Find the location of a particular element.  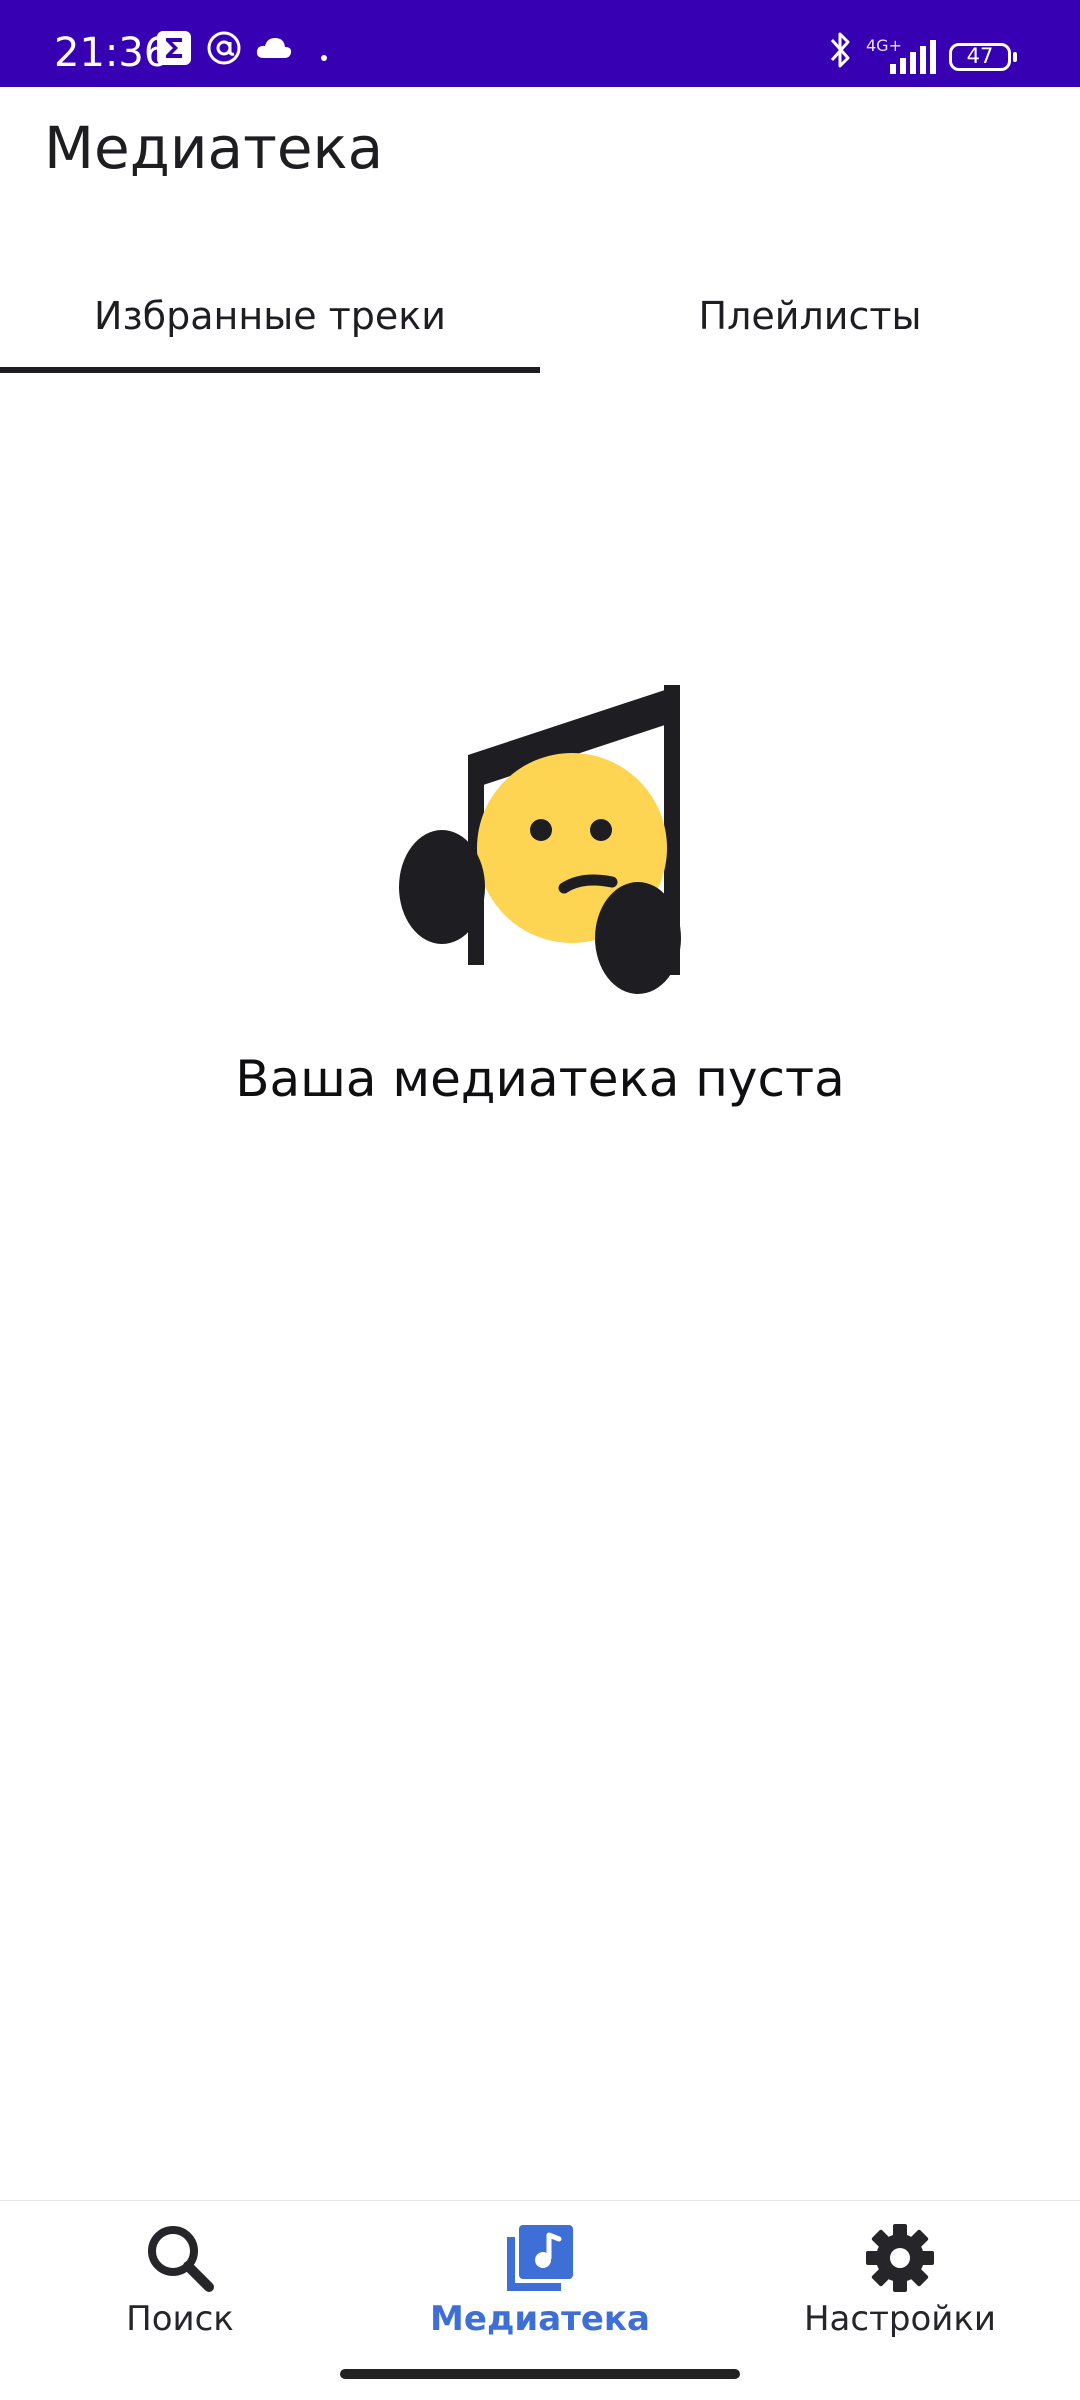

status-time: 21:36 is located at coordinates (112, 53).